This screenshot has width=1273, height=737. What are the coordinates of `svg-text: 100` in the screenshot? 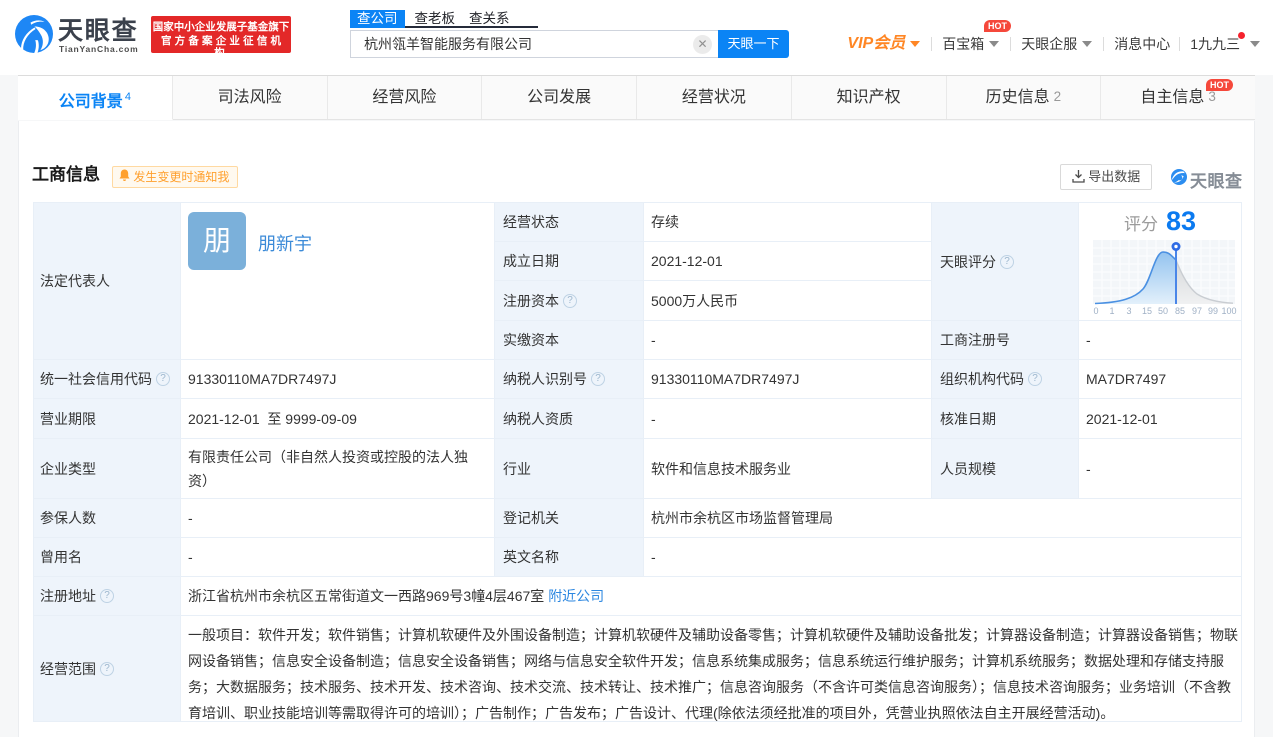 It's located at (1228, 311).